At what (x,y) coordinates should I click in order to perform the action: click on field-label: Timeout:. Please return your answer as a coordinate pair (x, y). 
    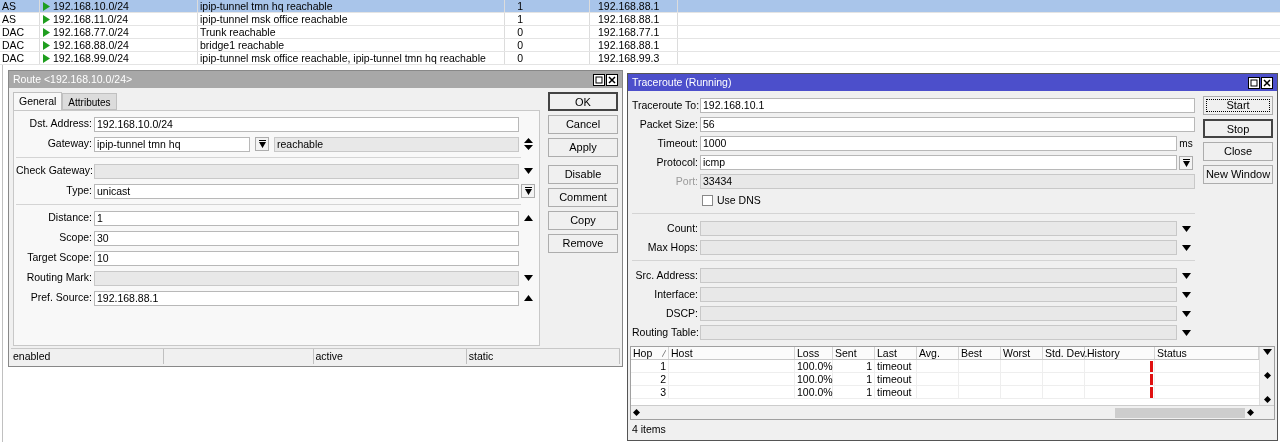
    Looking at the image, I should click on (677, 143).